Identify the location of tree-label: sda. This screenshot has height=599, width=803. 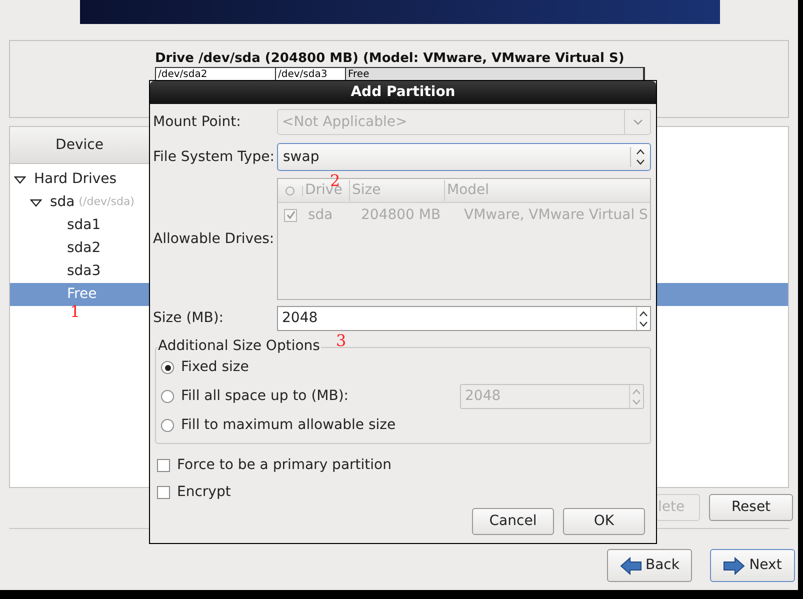
(62, 202).